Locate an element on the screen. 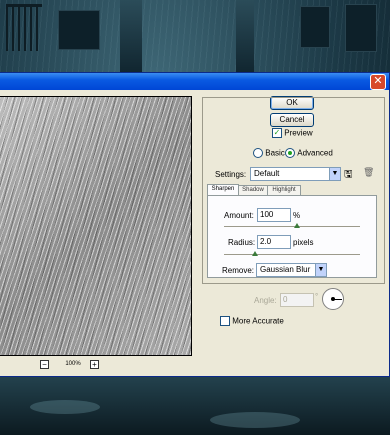  more-accurate-label: More Accurate is located at coordinates (258, 321).